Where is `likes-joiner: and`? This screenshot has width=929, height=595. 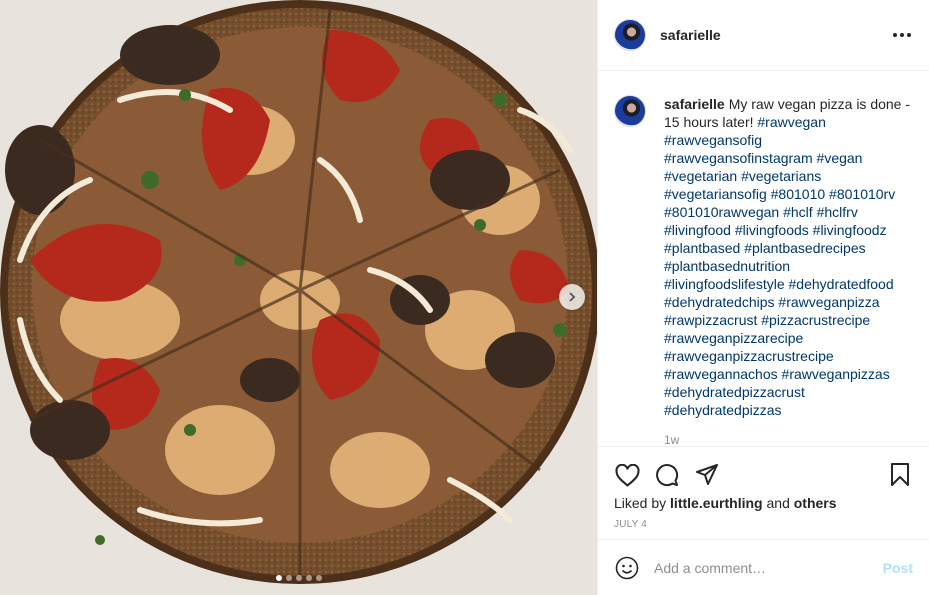 likes-joiner: and is located at coordinates (778, 503).